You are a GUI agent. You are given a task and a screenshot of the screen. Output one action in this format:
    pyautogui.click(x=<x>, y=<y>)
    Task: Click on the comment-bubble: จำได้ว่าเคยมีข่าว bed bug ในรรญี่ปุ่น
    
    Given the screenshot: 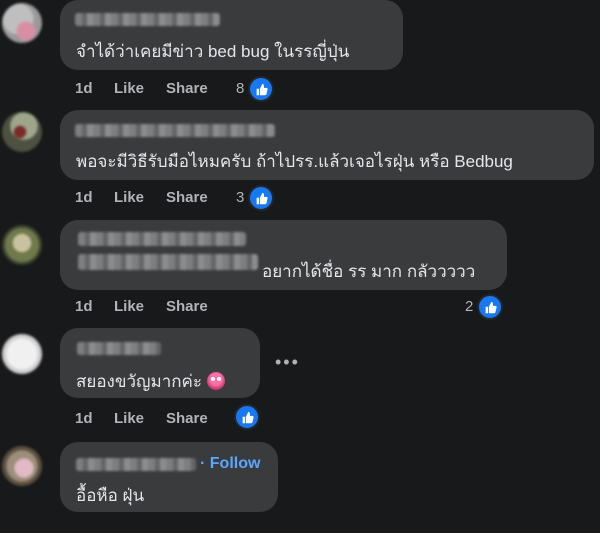 What is the action you would take?
    pyautogui.click(x=231, y=35)
    